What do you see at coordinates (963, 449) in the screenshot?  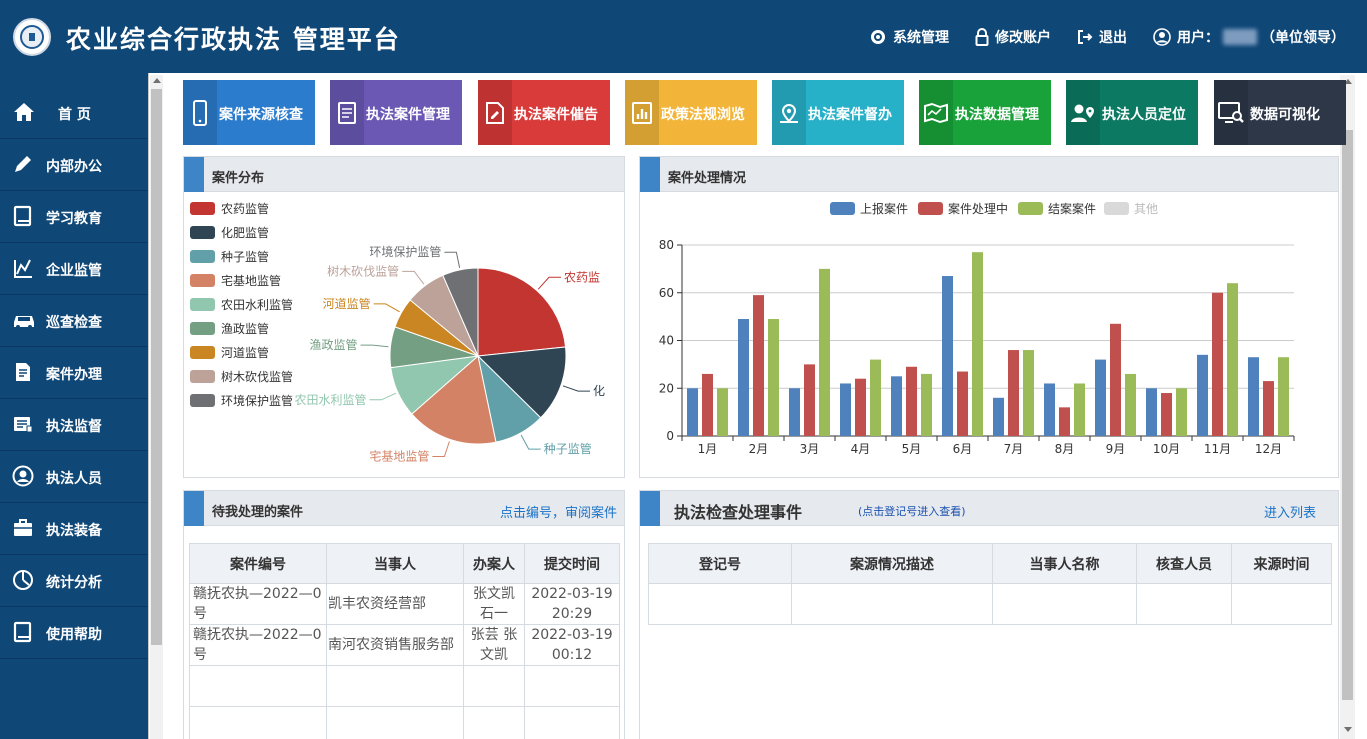 I see `x-tick-label: 6月` at bounding box center [963, 449].